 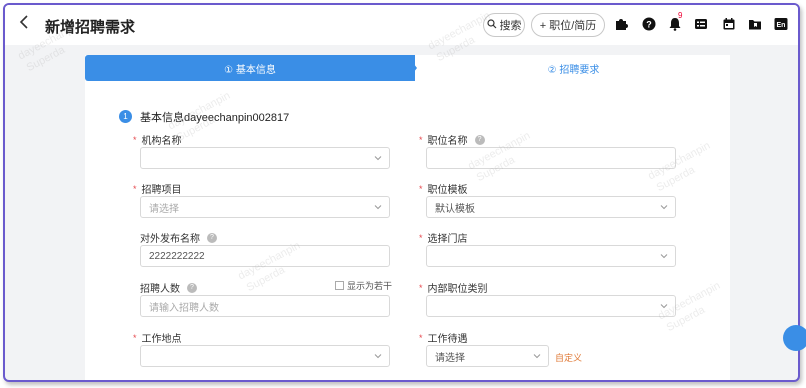 What do you see at coordinates (215, 118) in the screenshot?
I see `section-title: 基本信息dayeechanpin002817` at bounding box center [215, 118].